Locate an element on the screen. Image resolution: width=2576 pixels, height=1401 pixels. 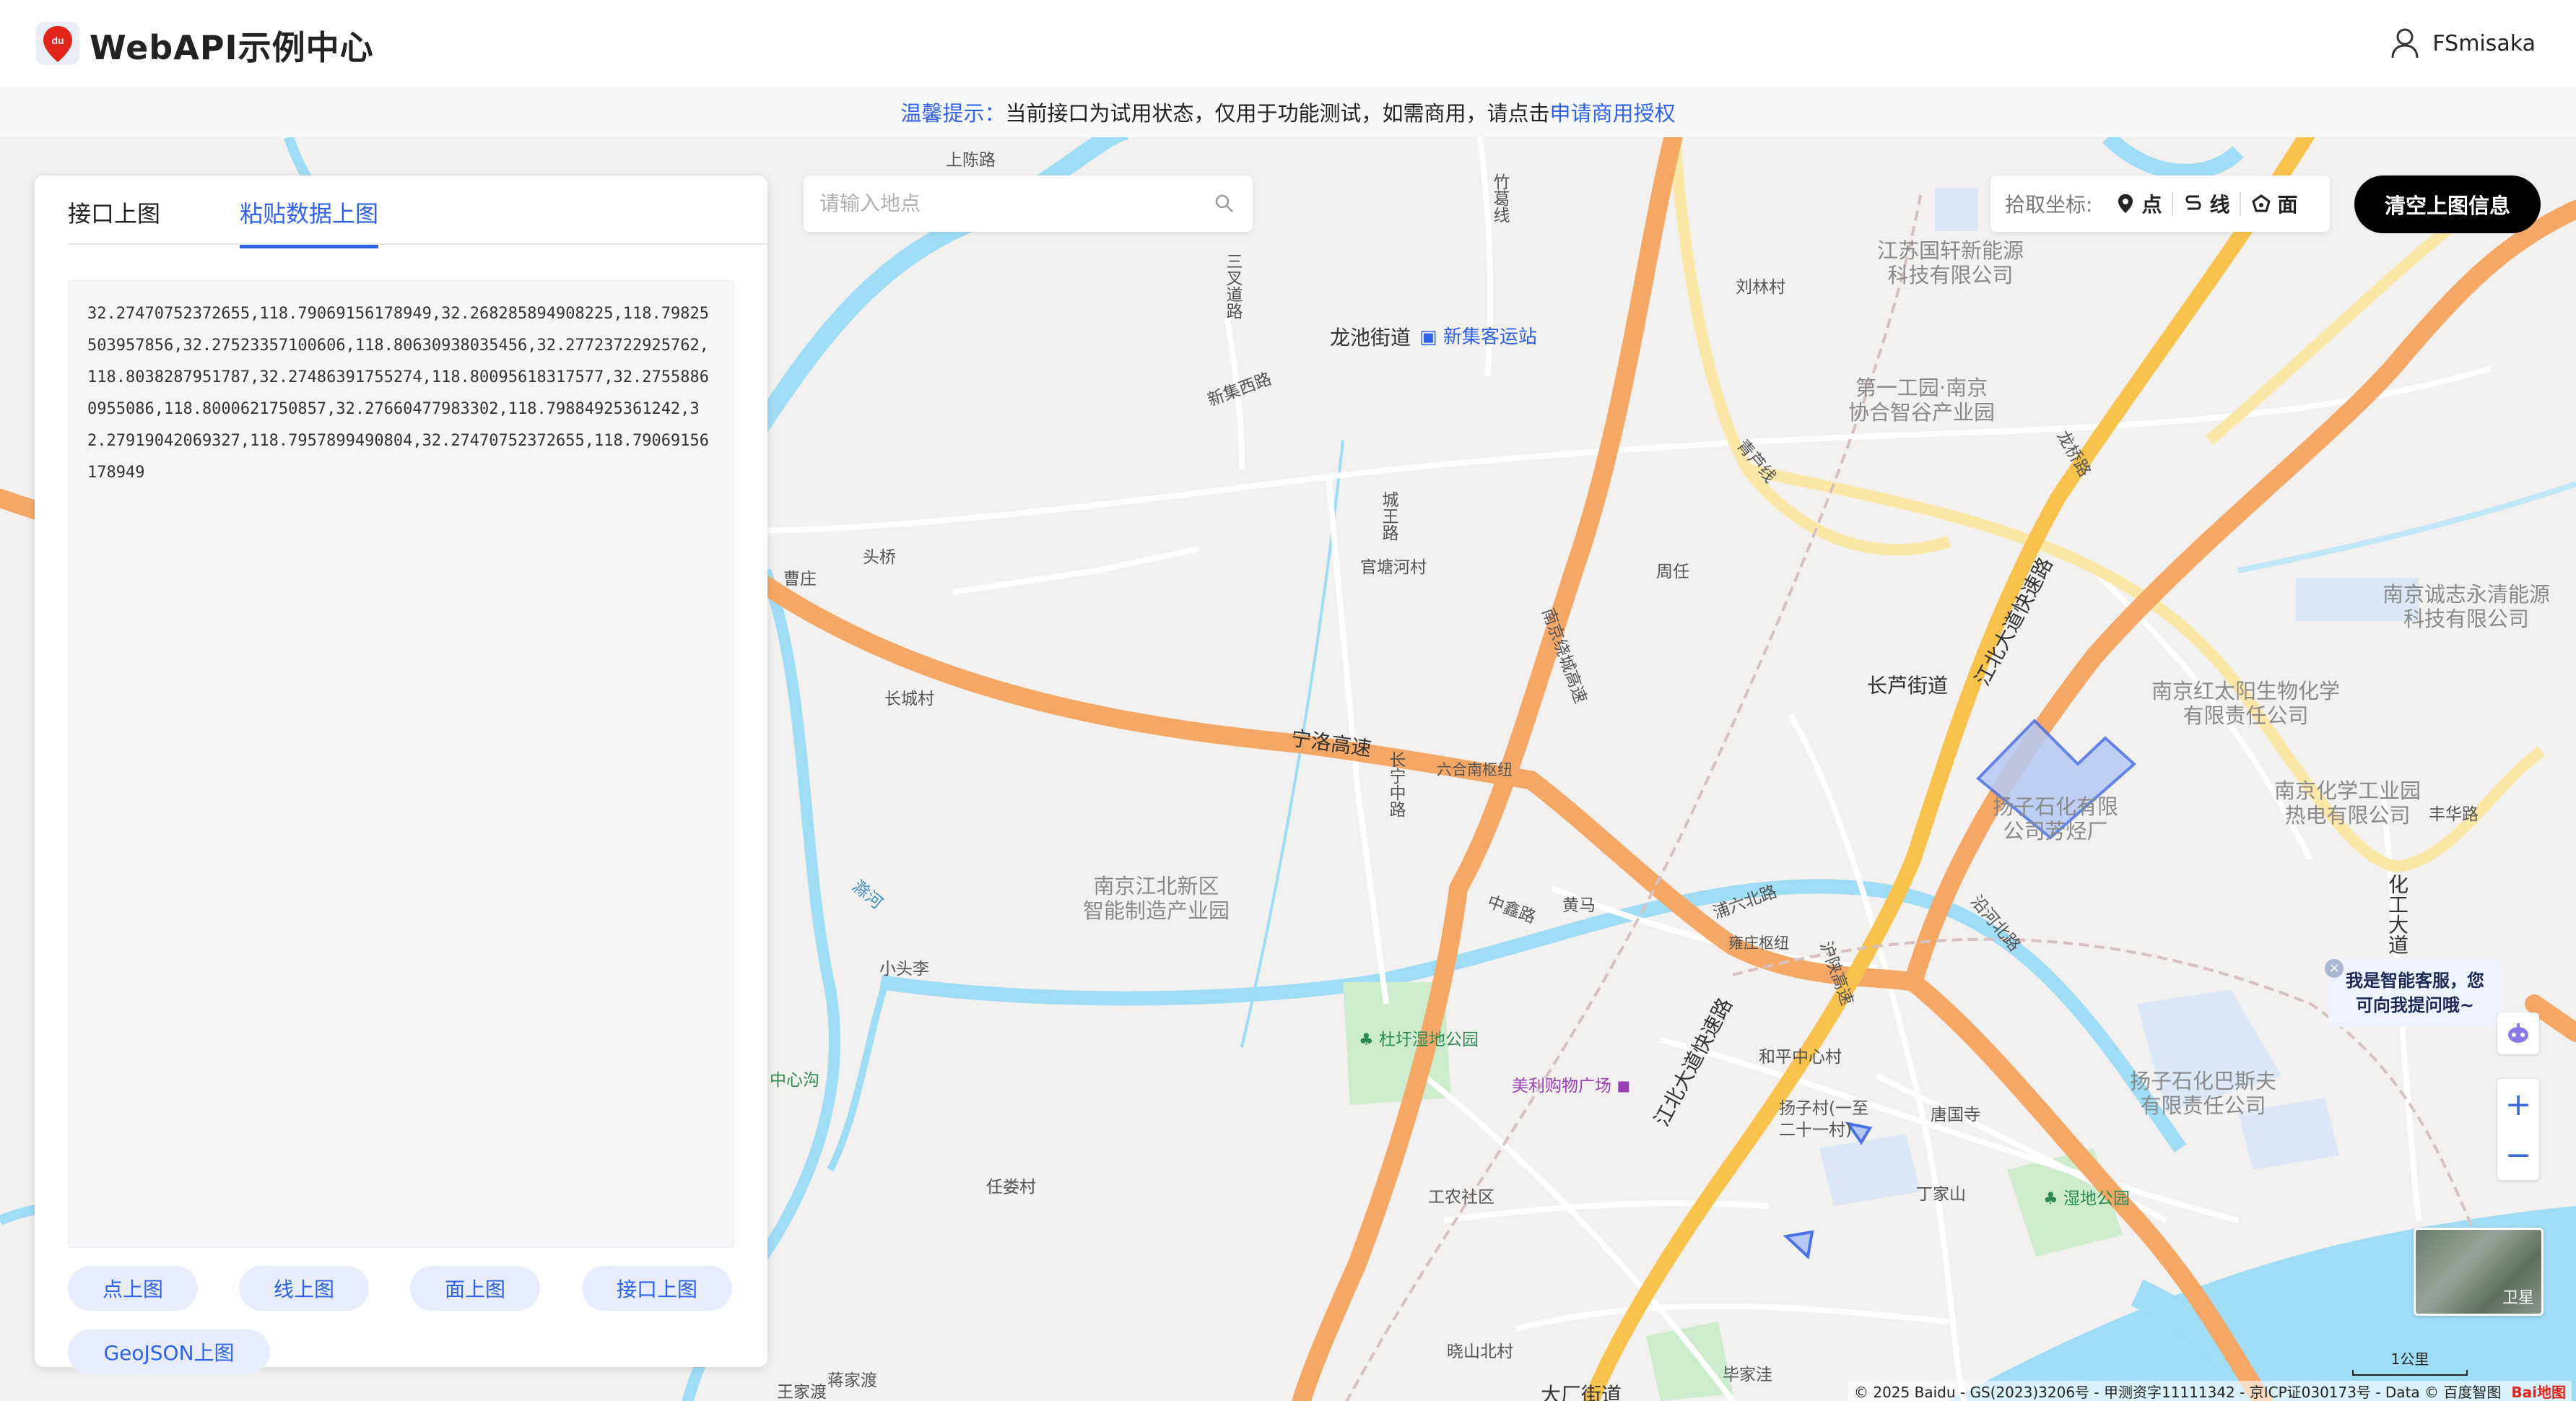
panel-tabs: 接口上图 粘贴数据上图 is located at coordinates (418, 211).